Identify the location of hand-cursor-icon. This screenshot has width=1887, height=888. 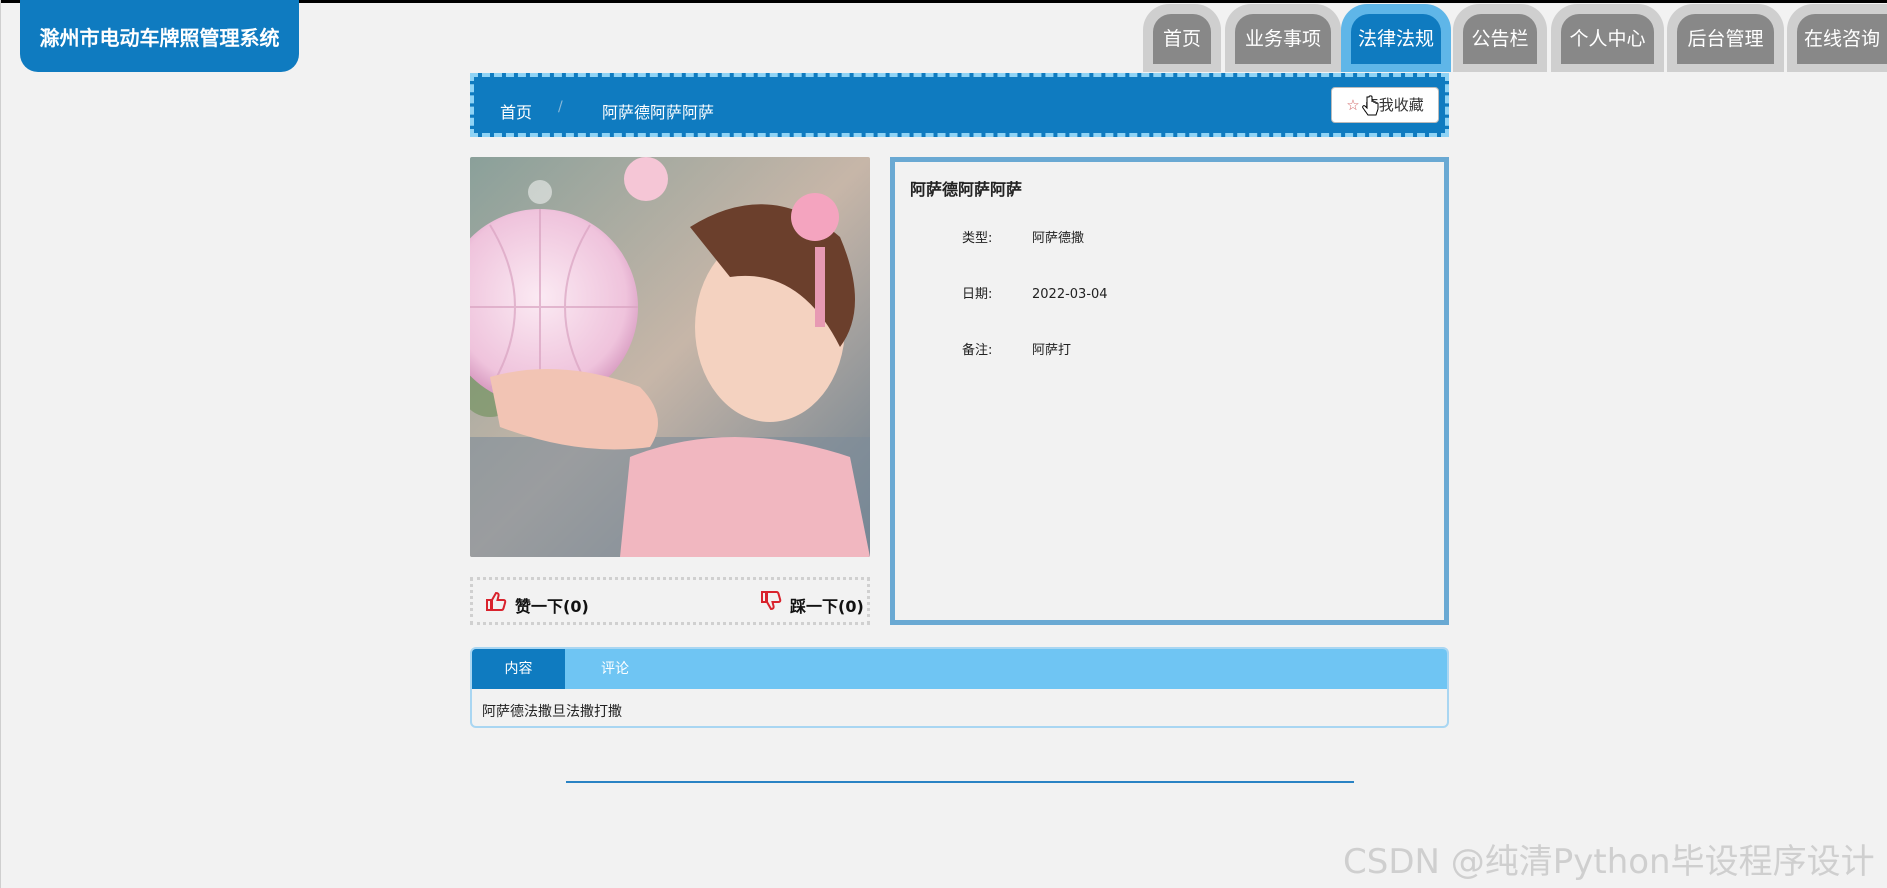
(1370, 105).